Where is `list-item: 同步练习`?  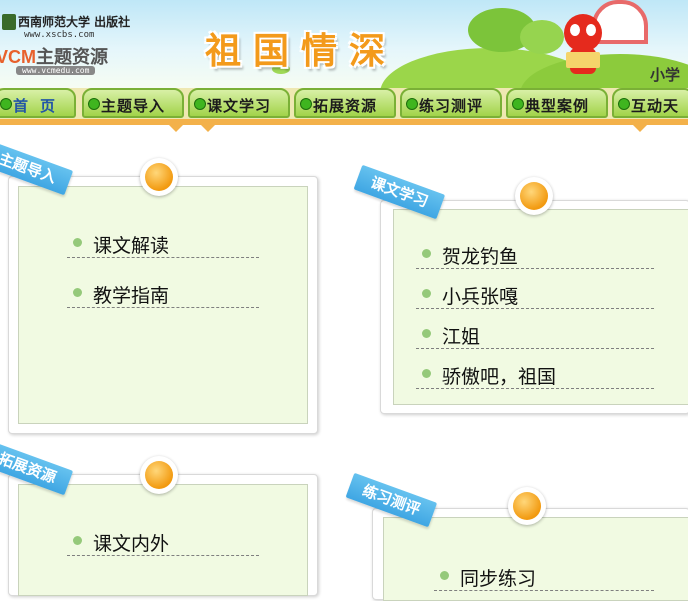
list-item: 同步练习 is located at coordinates (544, 576).